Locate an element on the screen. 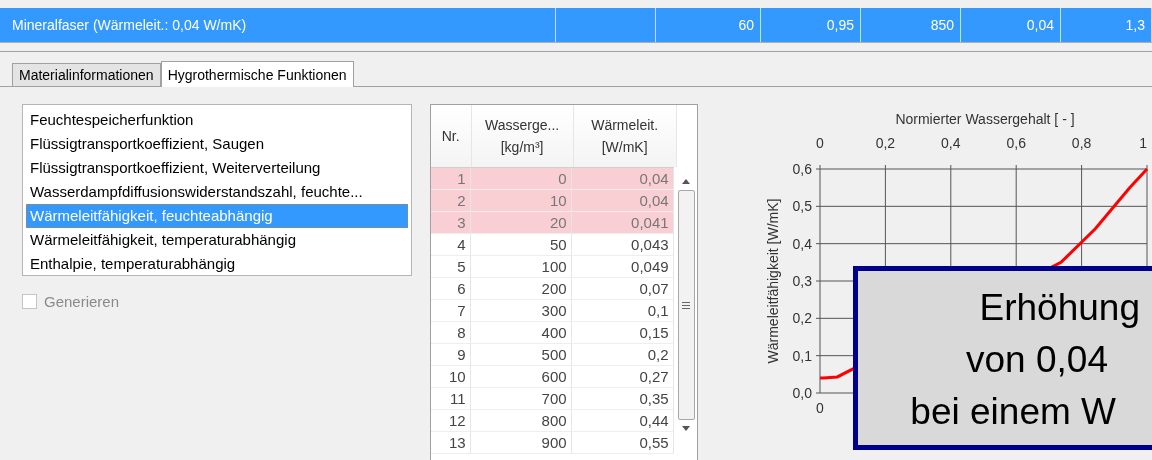 This screenshot has width=1152, height=460. list-item: Enthalpie, temperaturabhängig is located at coordinates (217, 264).